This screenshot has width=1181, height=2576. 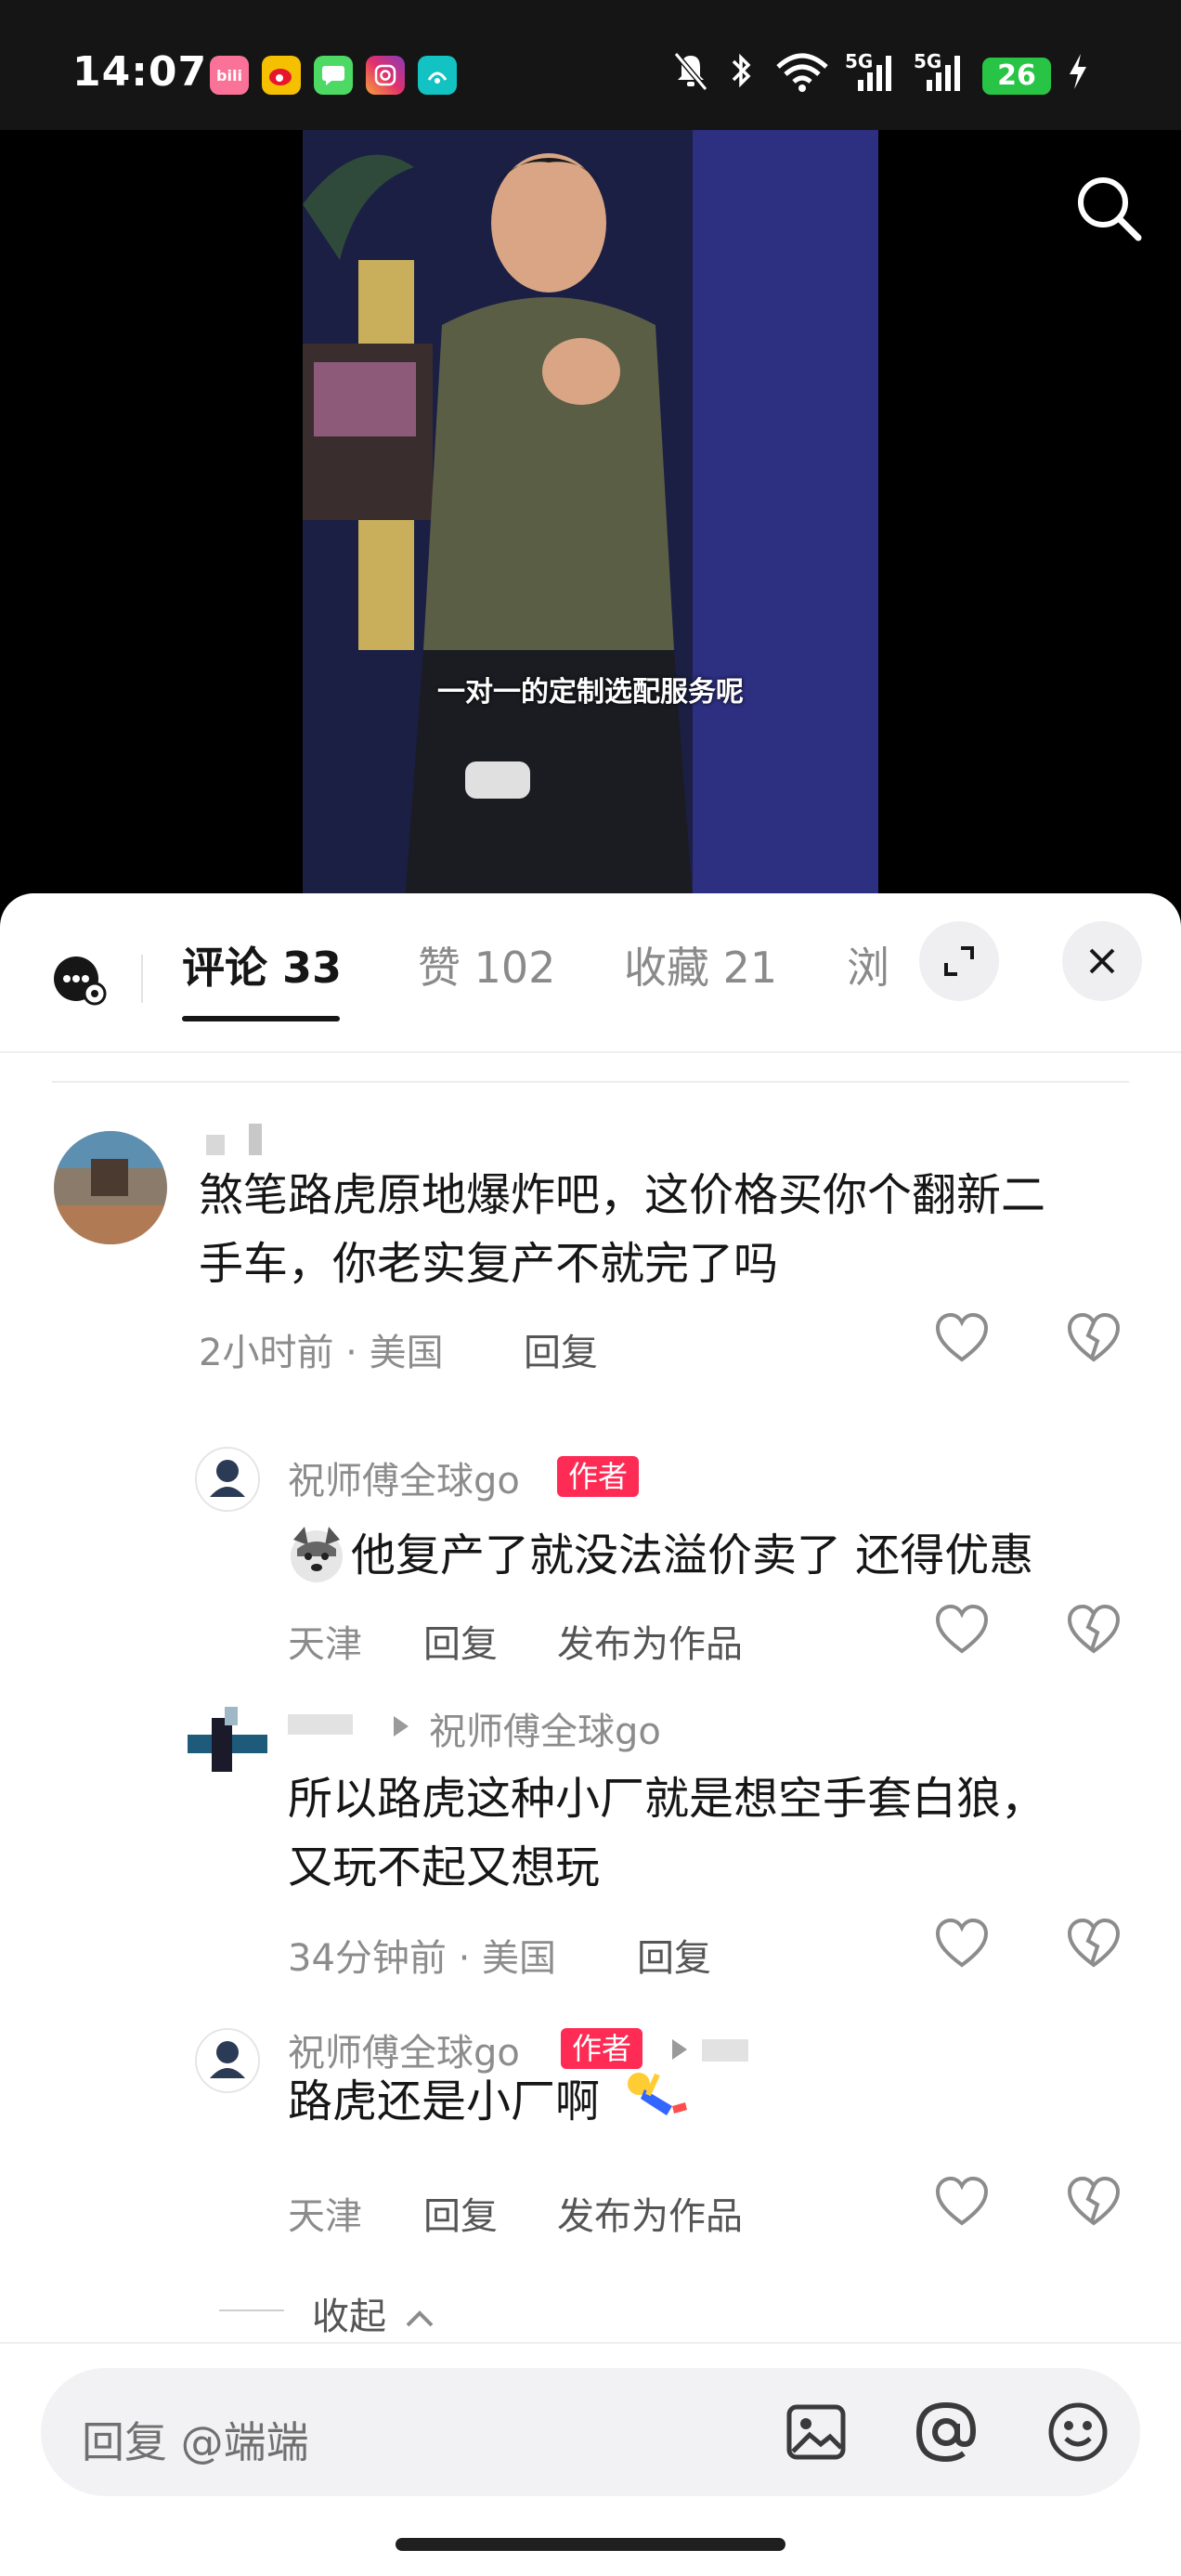 I want to click on status-bar: 14:07 bili 5G 5G 26, so click(x=590, y=65).